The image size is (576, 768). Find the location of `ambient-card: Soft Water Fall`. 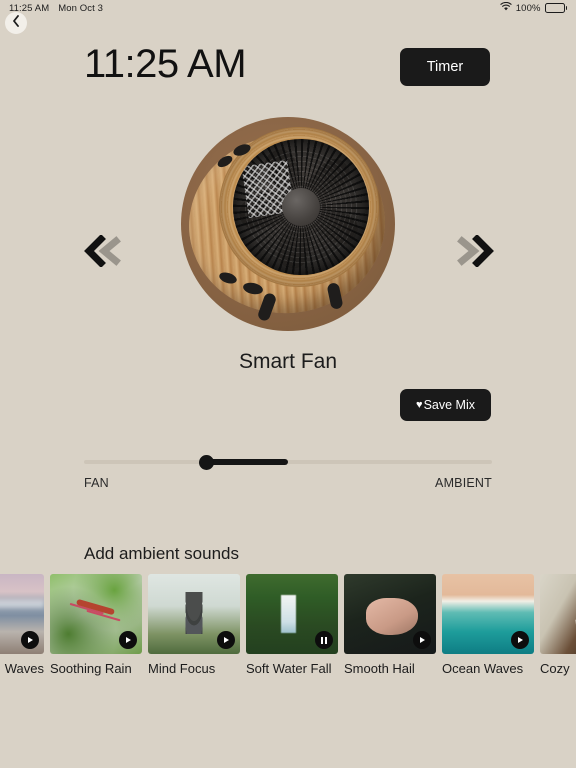

ambient-card: Soft Water Fall is located at coordinates (292, 625).